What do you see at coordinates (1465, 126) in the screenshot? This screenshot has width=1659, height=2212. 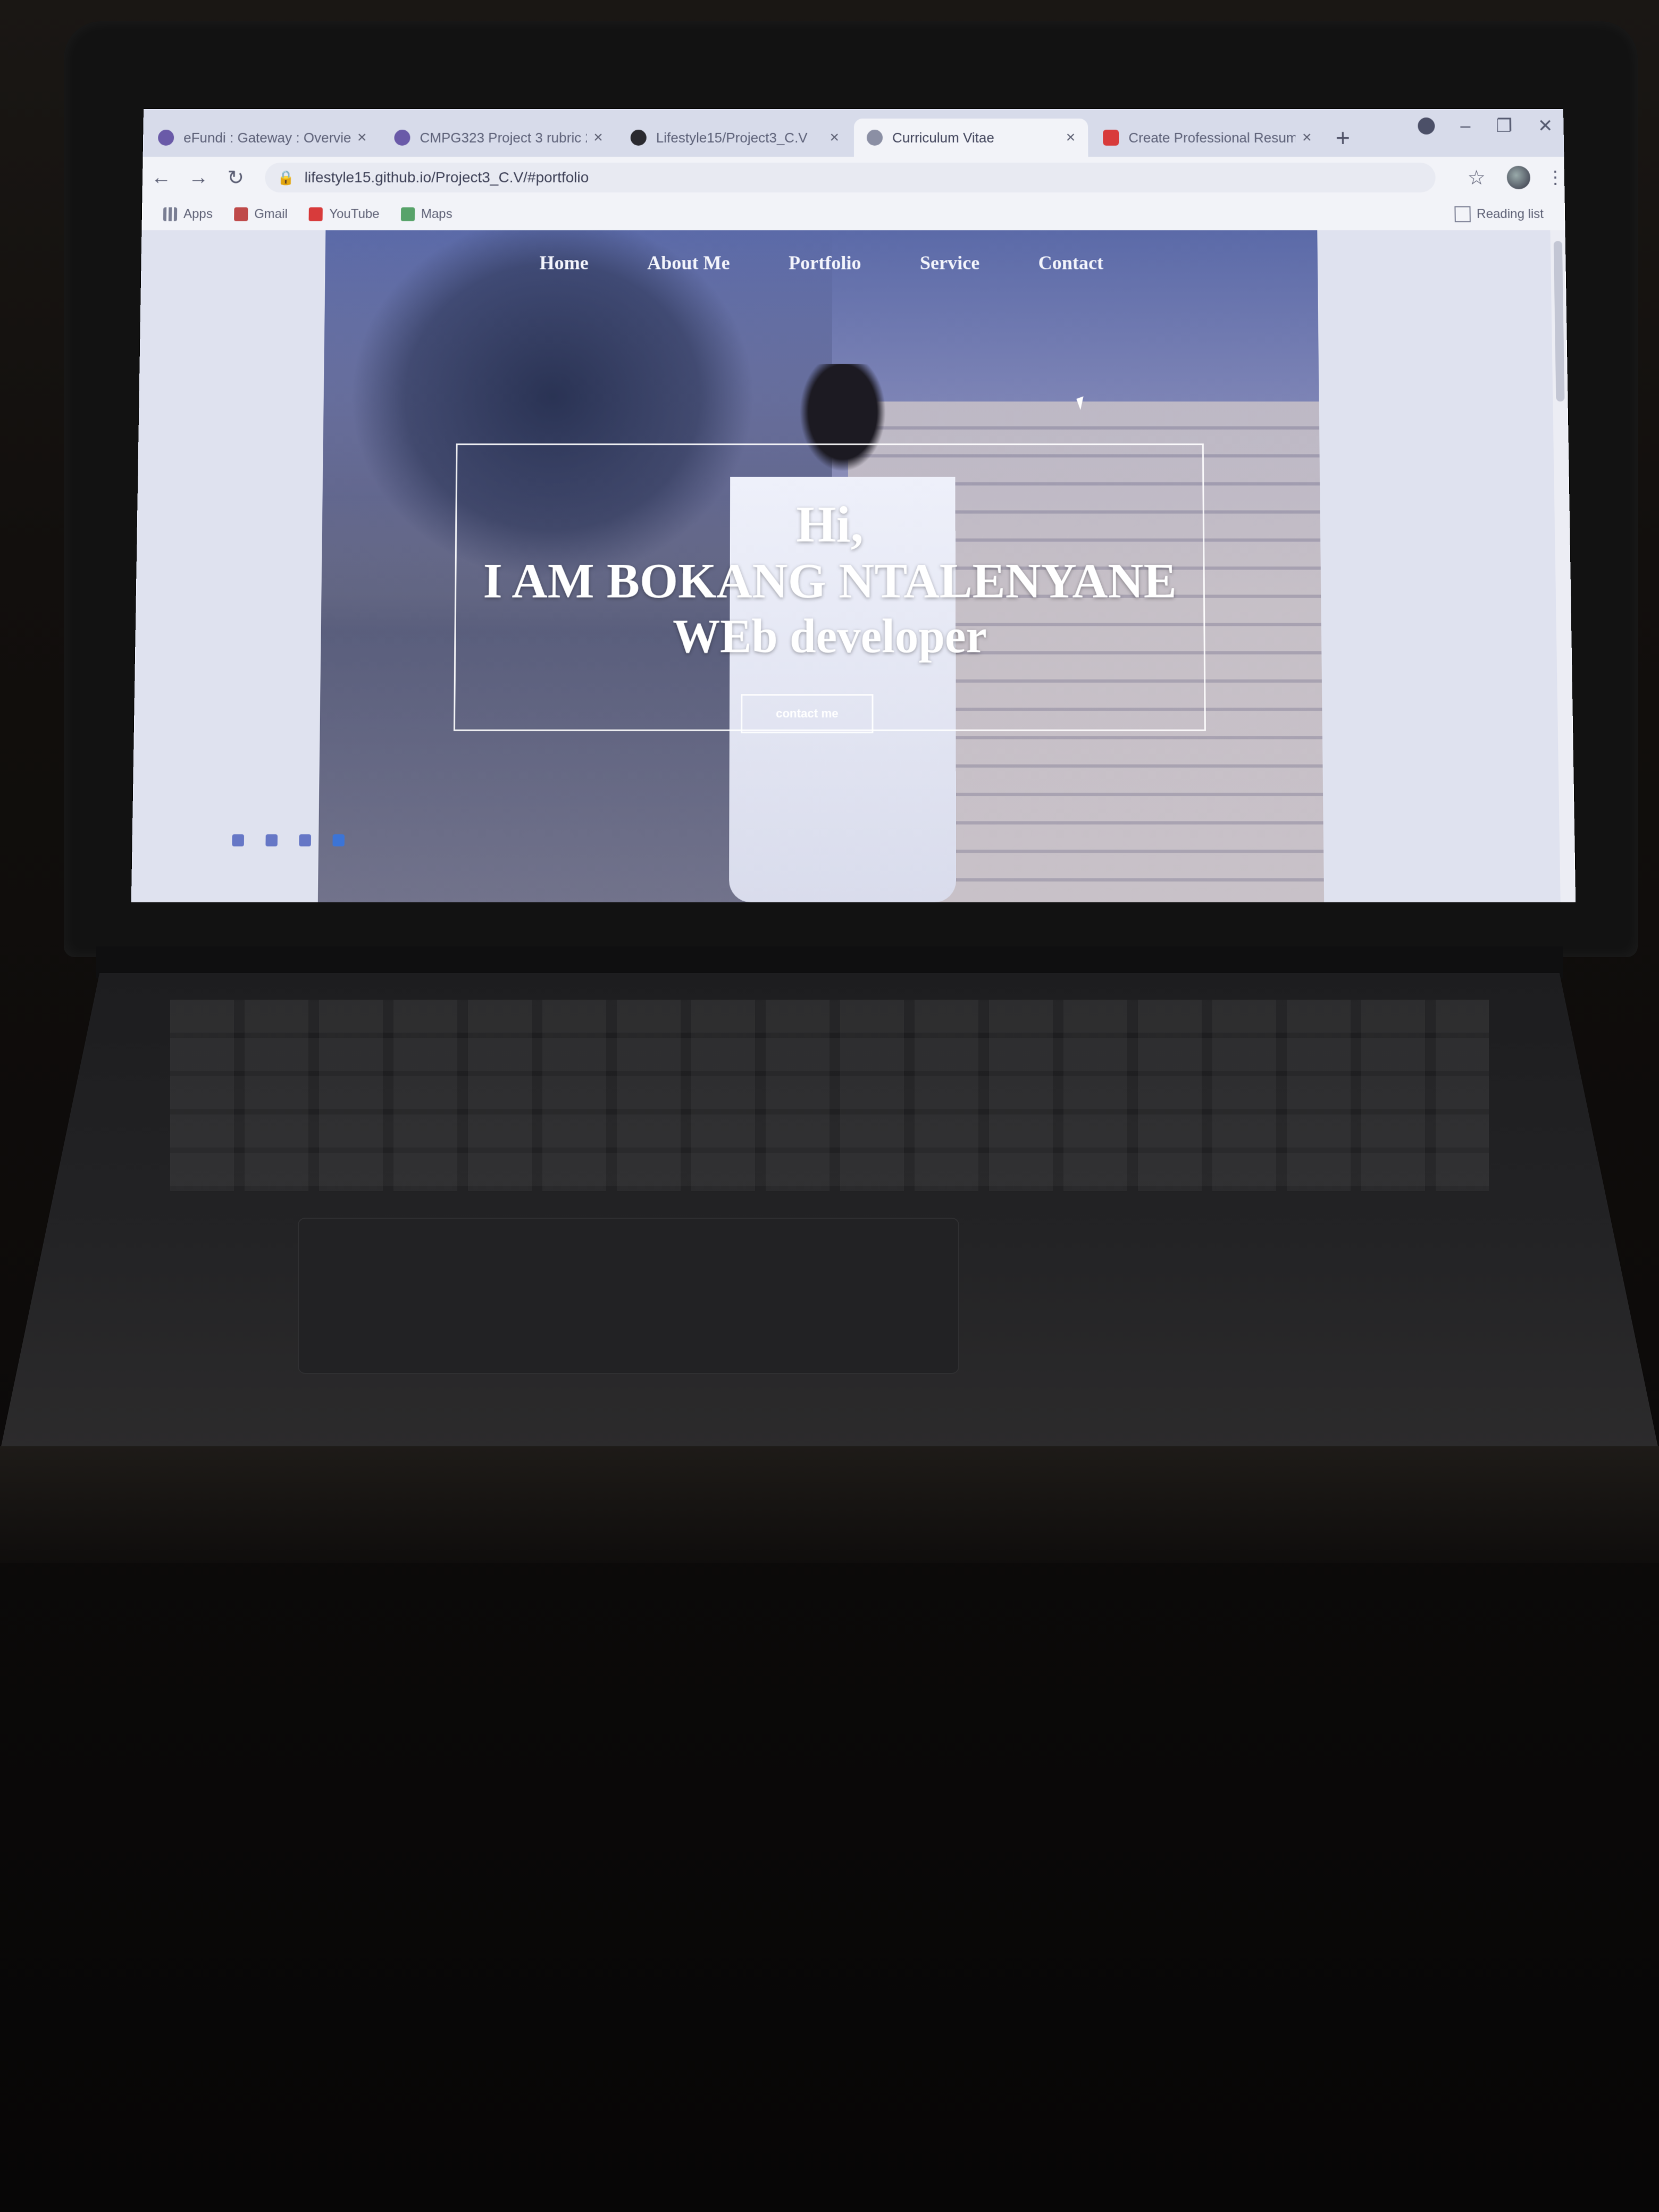 I see `minimize-button: –` at bounding box center [1465, 126].